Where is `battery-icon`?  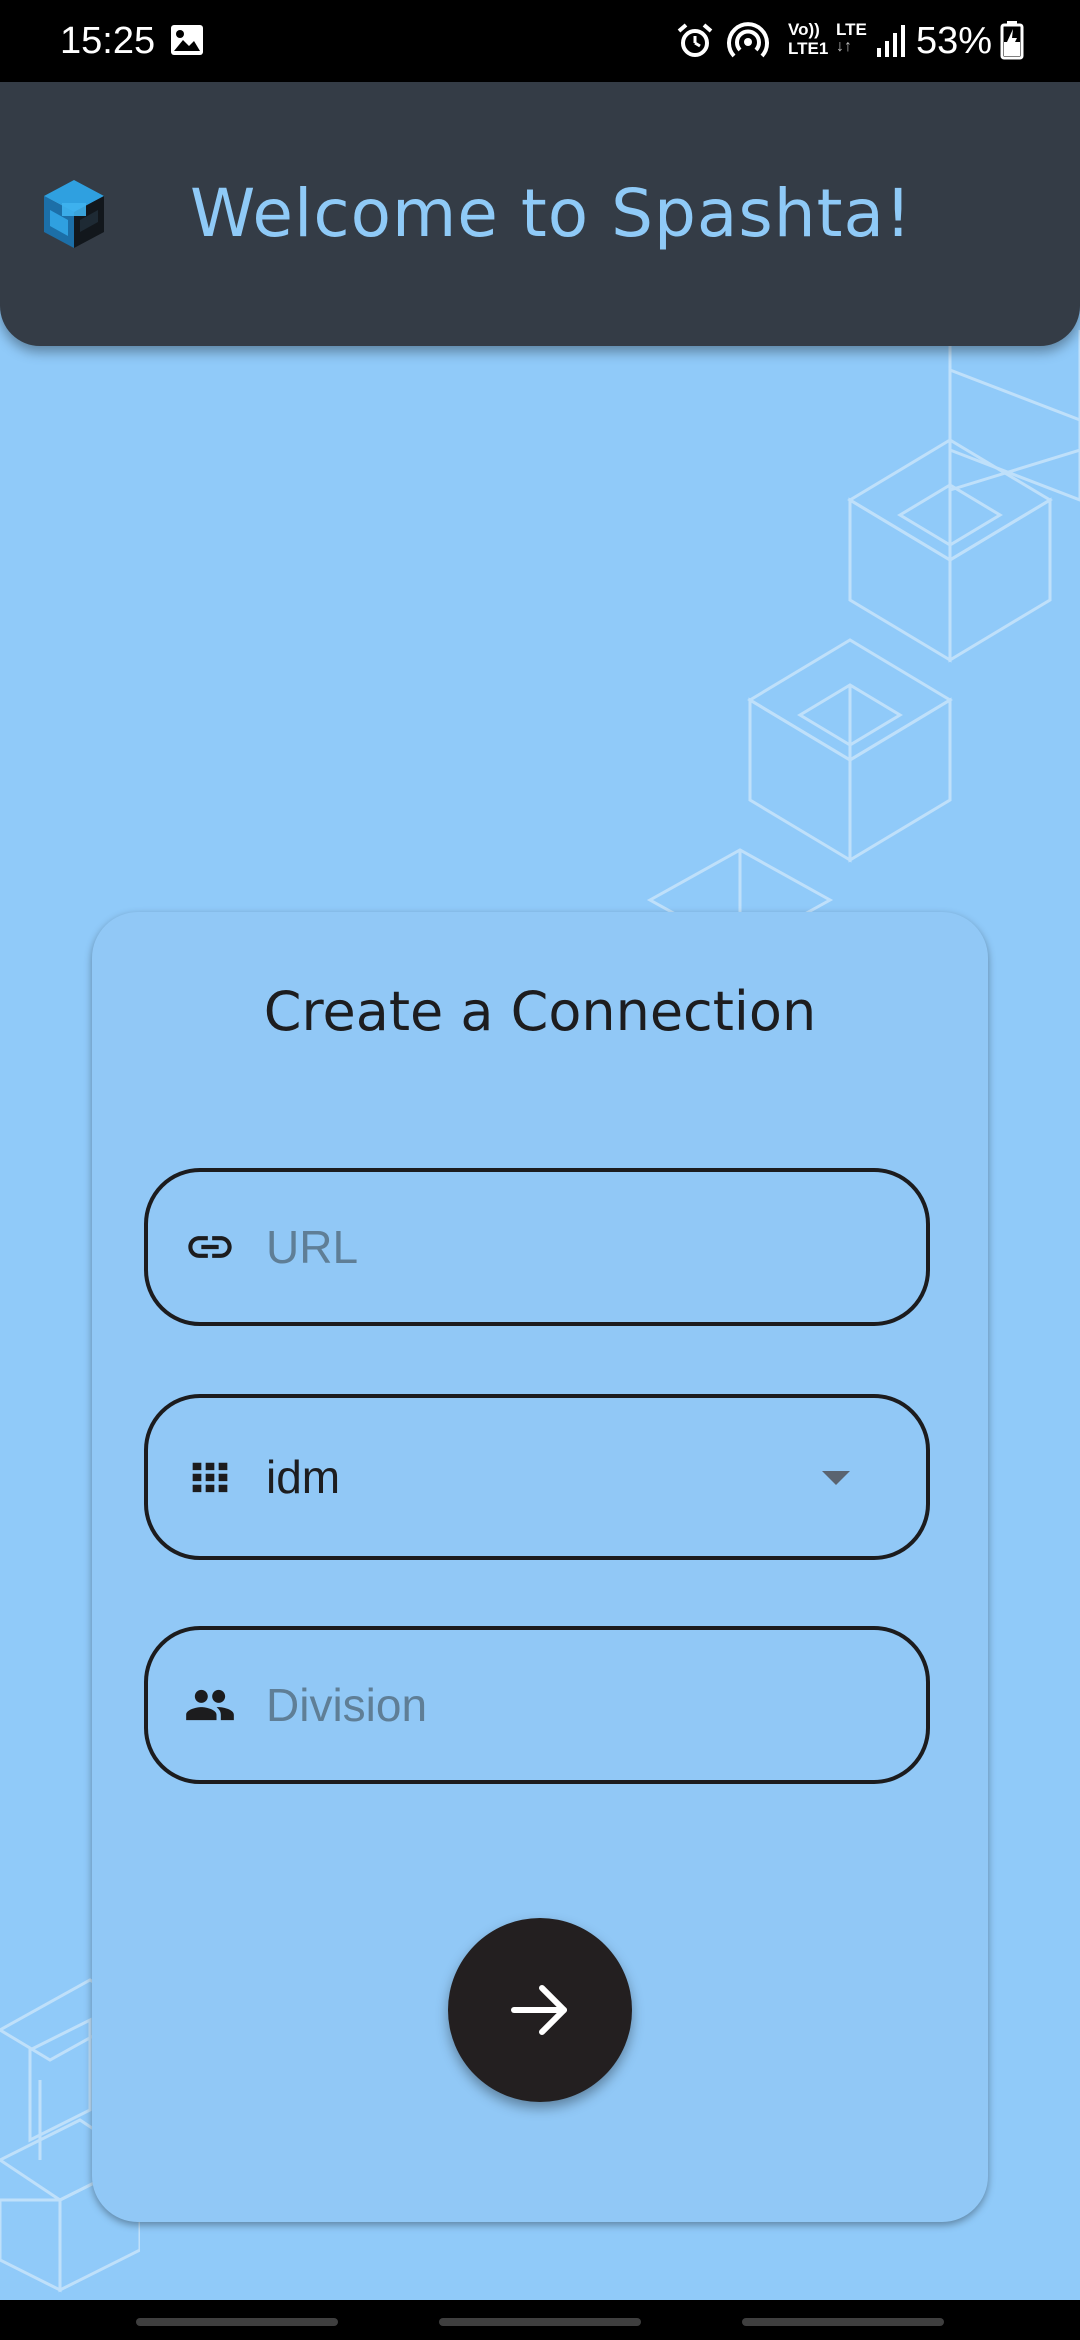
battery-icon is located at coordinates (1012, 40).